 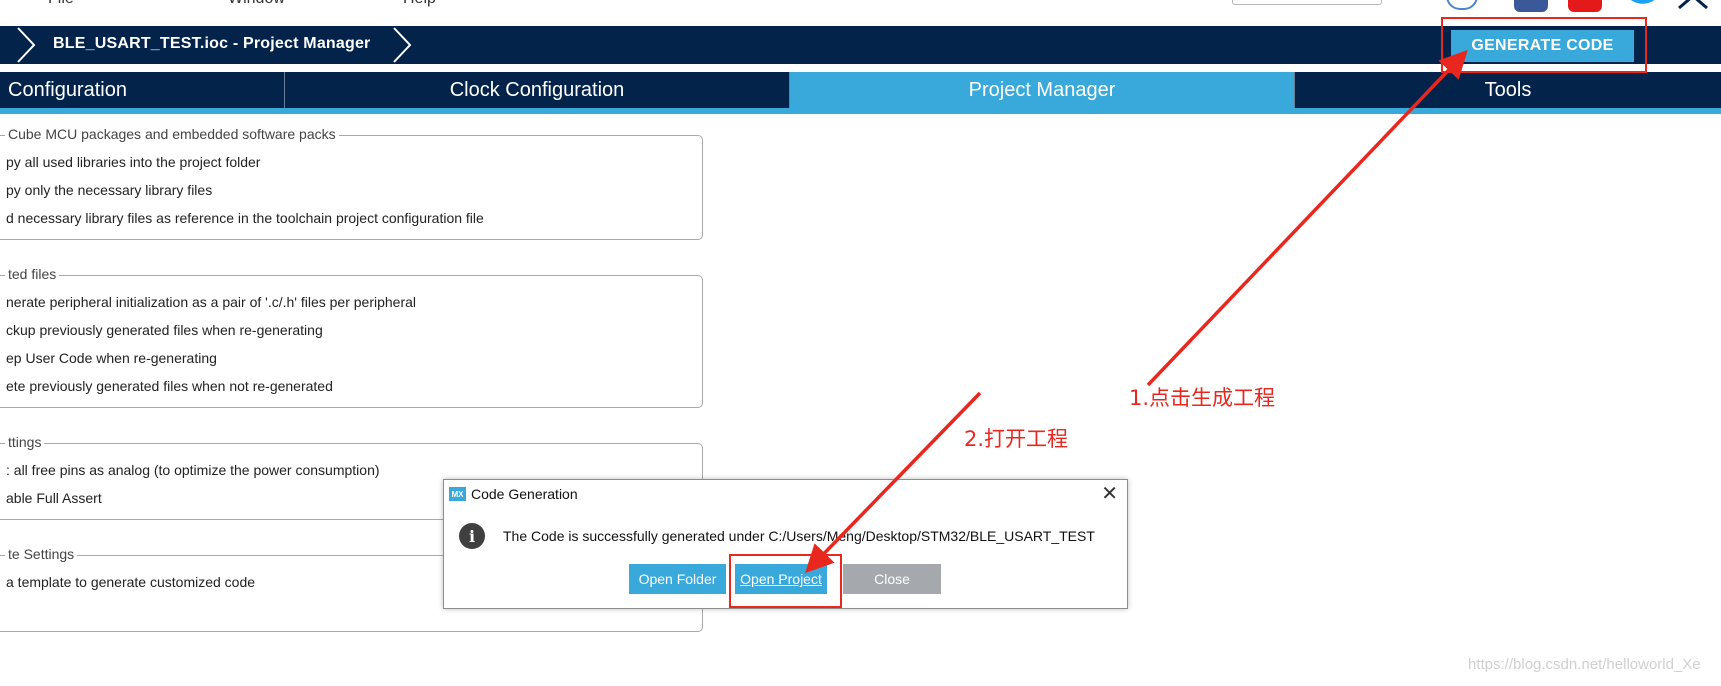 I want to click on tab-configuration: Configuration, so click(x=142, y=90).